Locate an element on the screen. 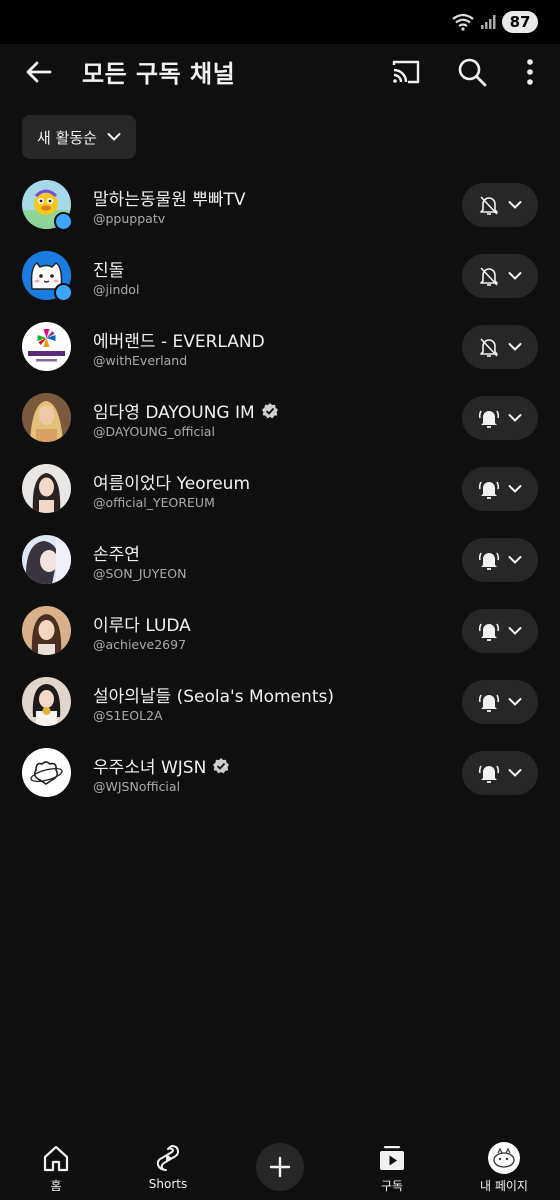 This screenshot has height=1200, width=560. nav-home: 홈 is located at coordinates (56, 1168).